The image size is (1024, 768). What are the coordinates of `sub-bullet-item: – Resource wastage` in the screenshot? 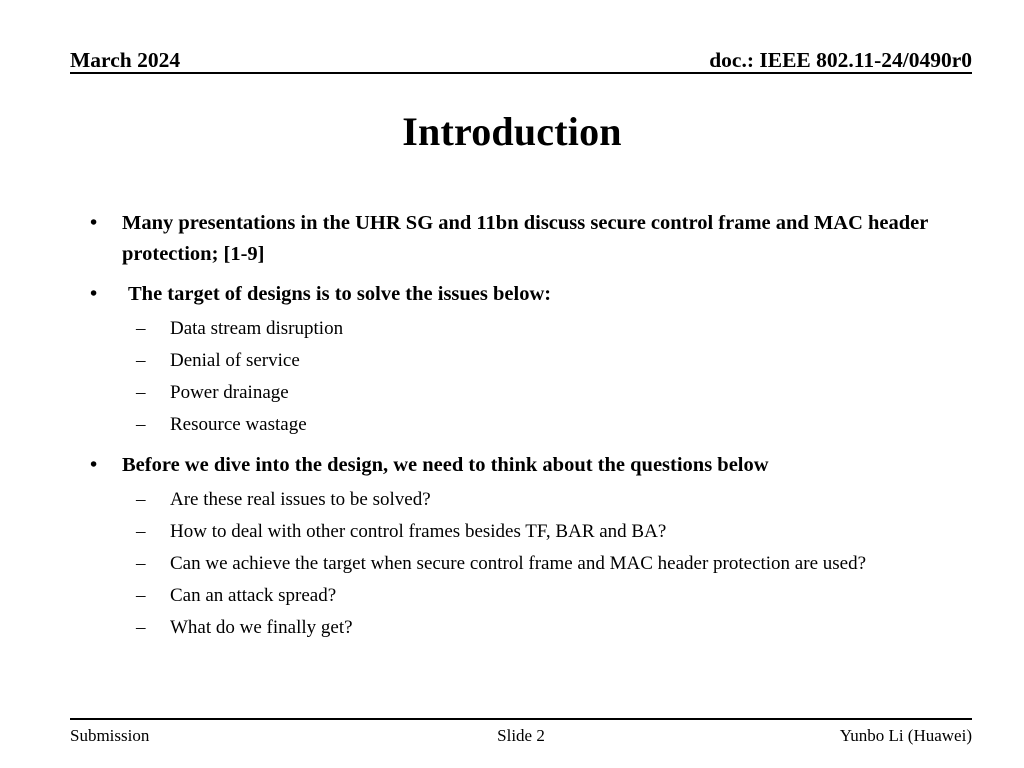 It's located at (518, 425).